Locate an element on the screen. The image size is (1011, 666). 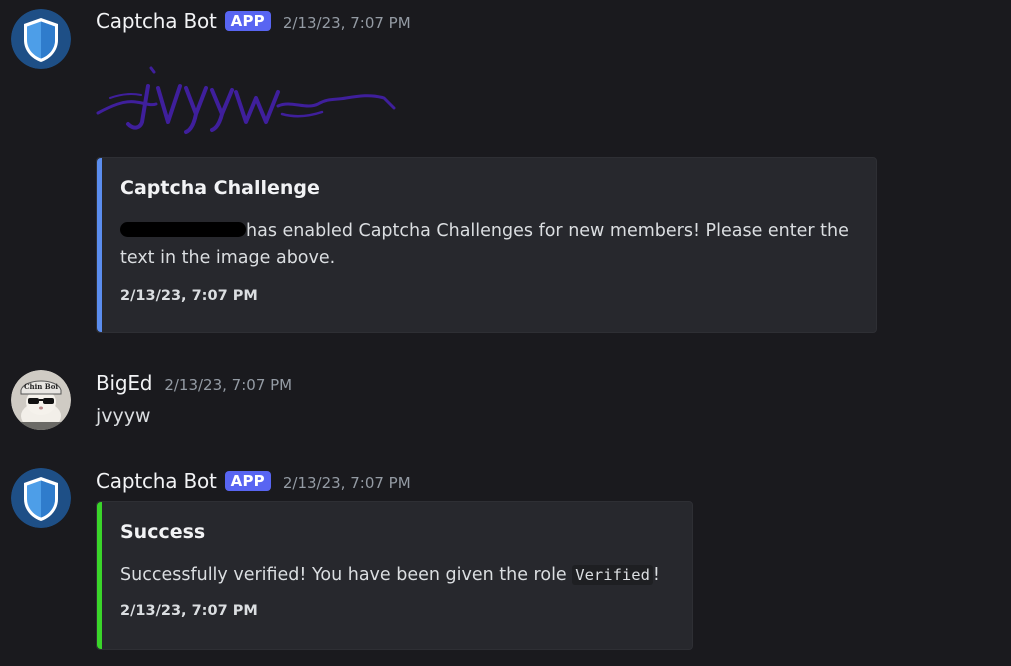
user-avatar: Chin Boi is located at coordinates (41, 400).